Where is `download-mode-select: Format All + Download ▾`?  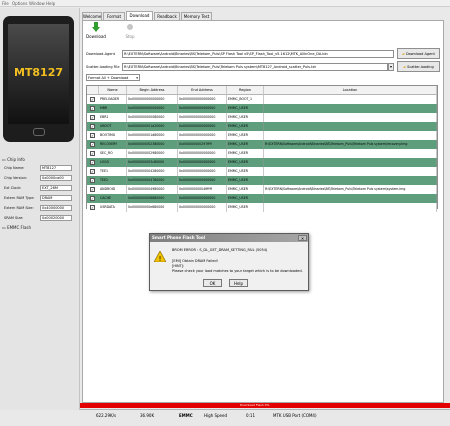 download-mode-select: Format All + Download ▾ is located at coordinates (113, 77).